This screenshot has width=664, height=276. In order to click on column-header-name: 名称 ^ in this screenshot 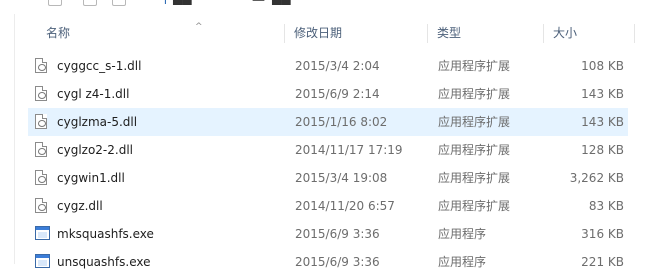, I will do `click(150, 33)`.